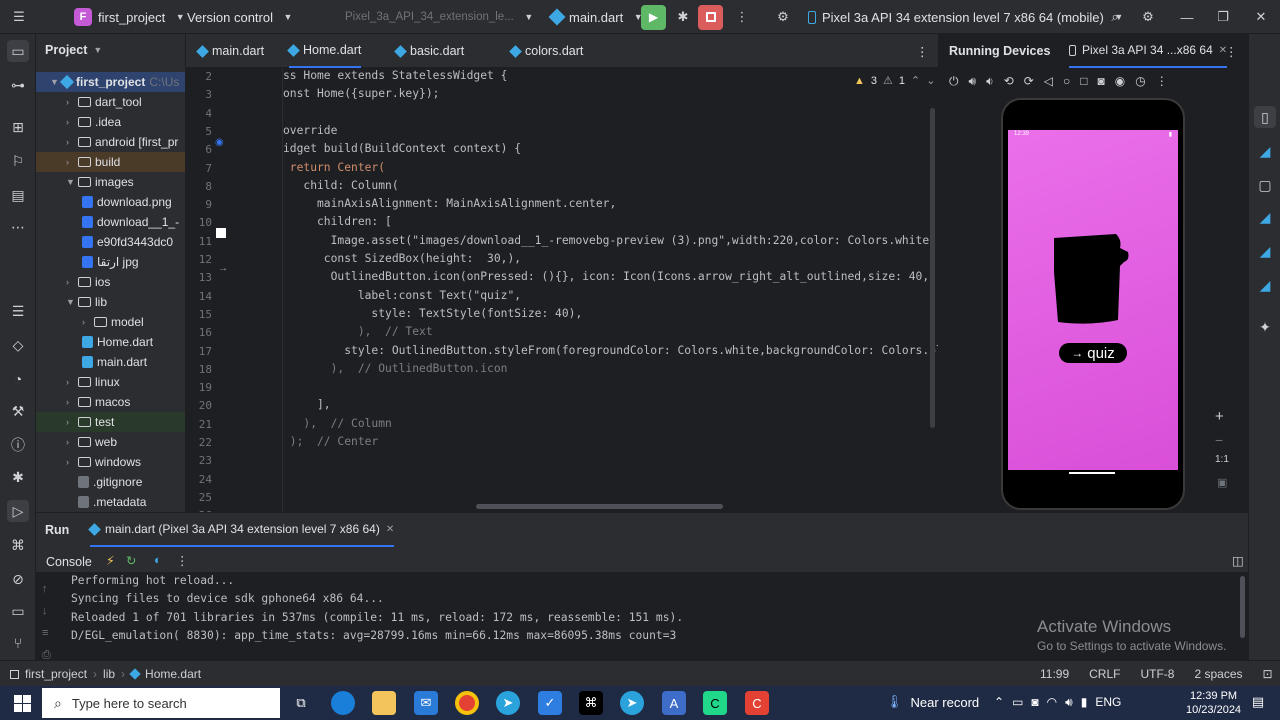 This screenshot has width=1280, height=720. Describe the element at coordinates (546, 51) in the screenshot. I see `tab-colors-dart: colors.dart` at that location.